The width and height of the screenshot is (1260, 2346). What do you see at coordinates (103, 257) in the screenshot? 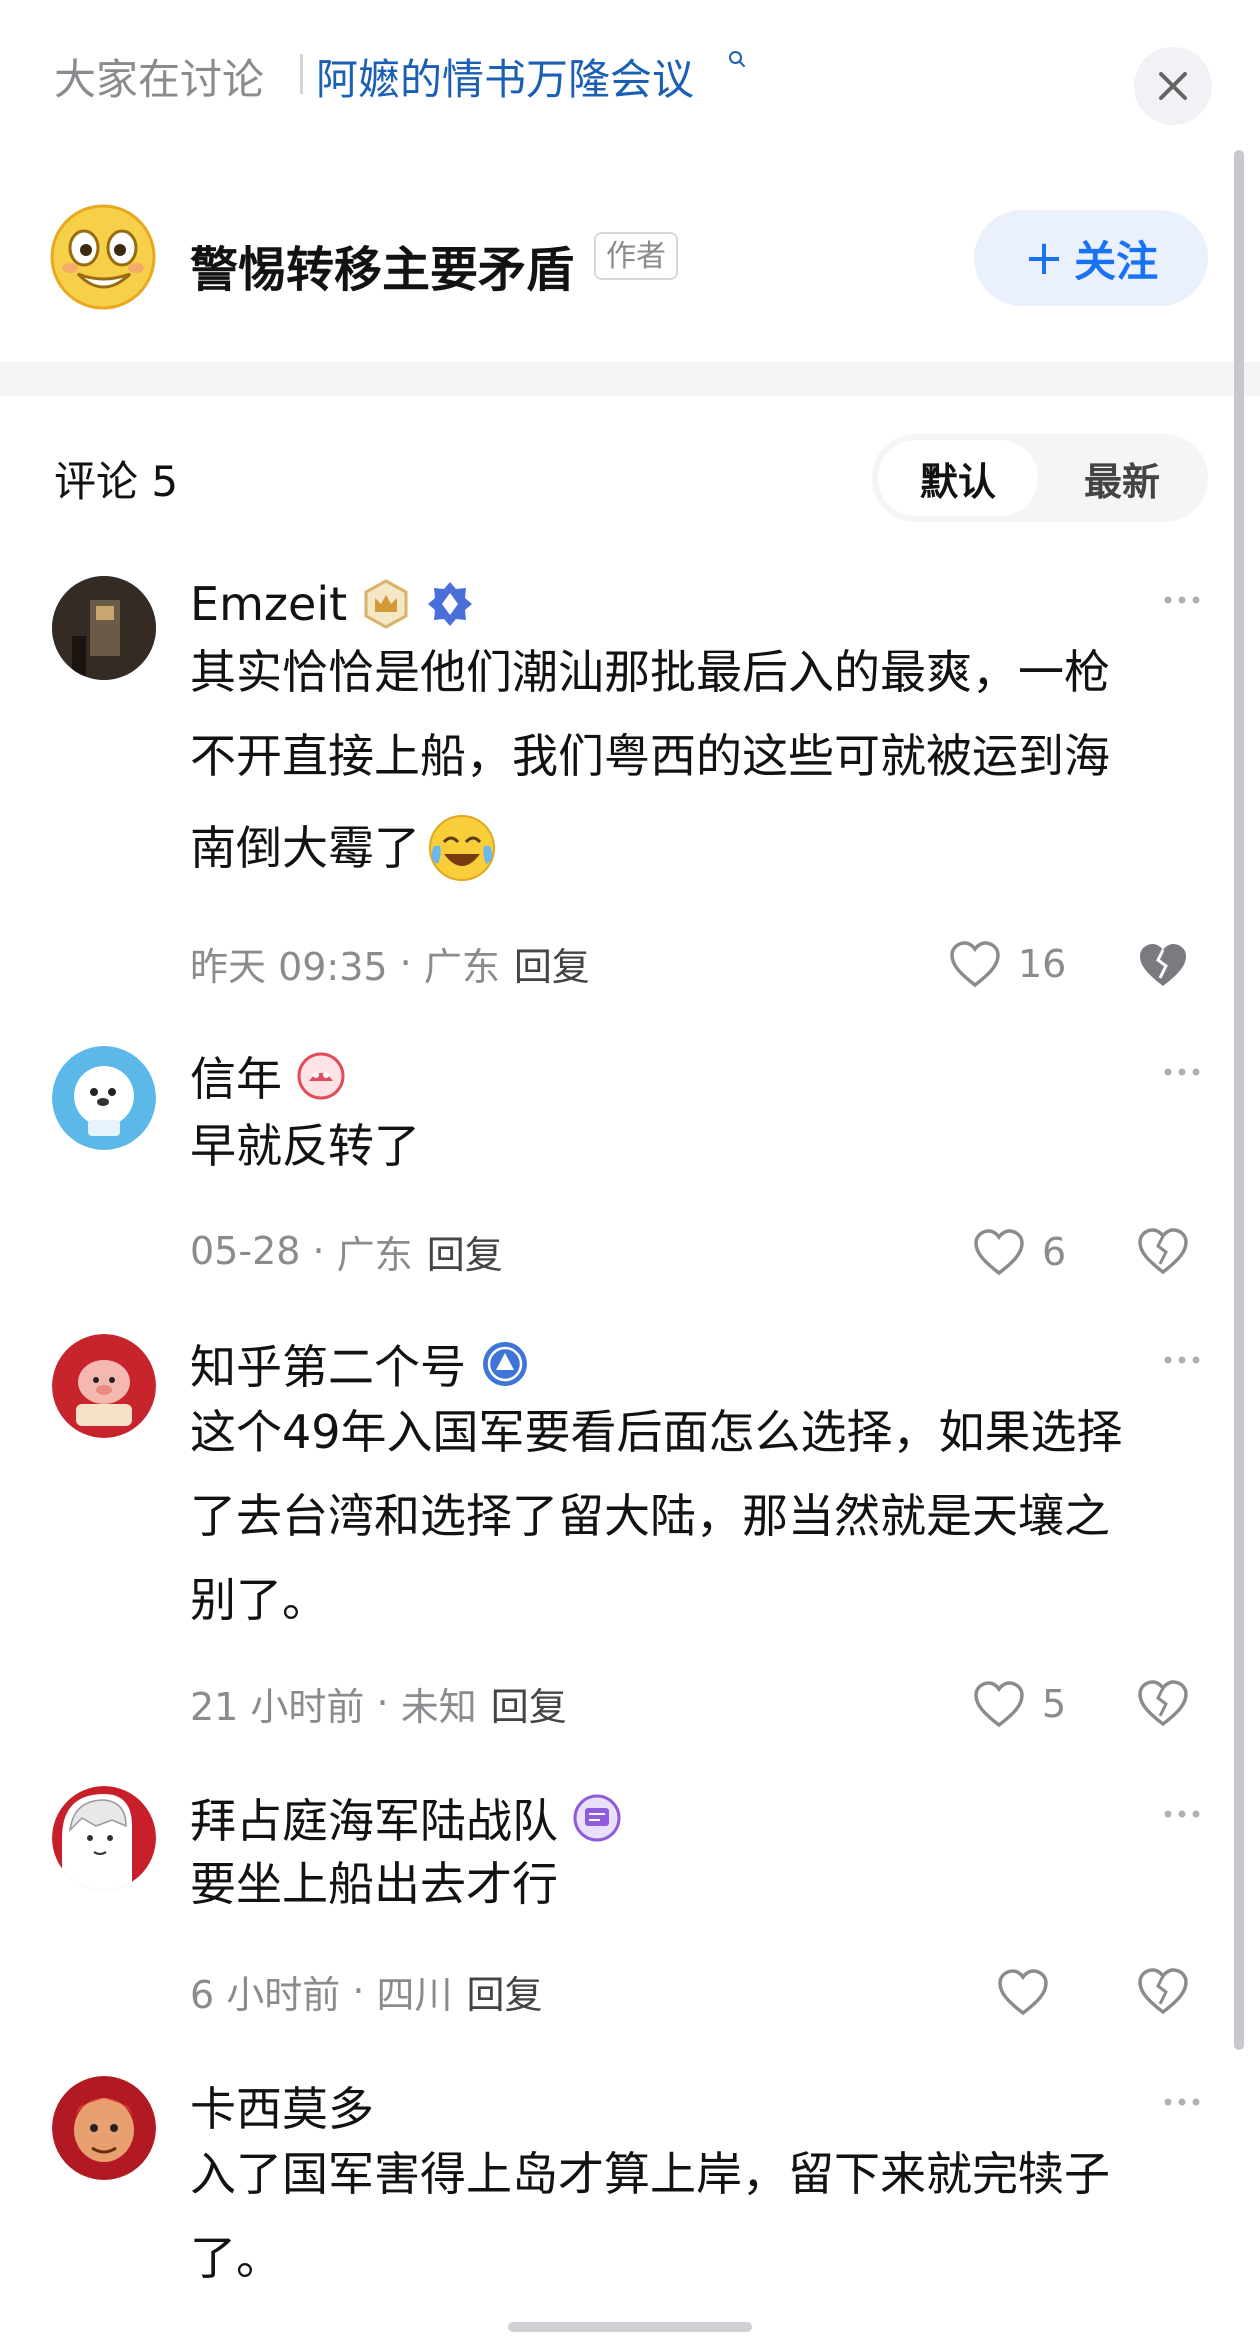
I see `author-avatar` at bounding box center [103, 257].